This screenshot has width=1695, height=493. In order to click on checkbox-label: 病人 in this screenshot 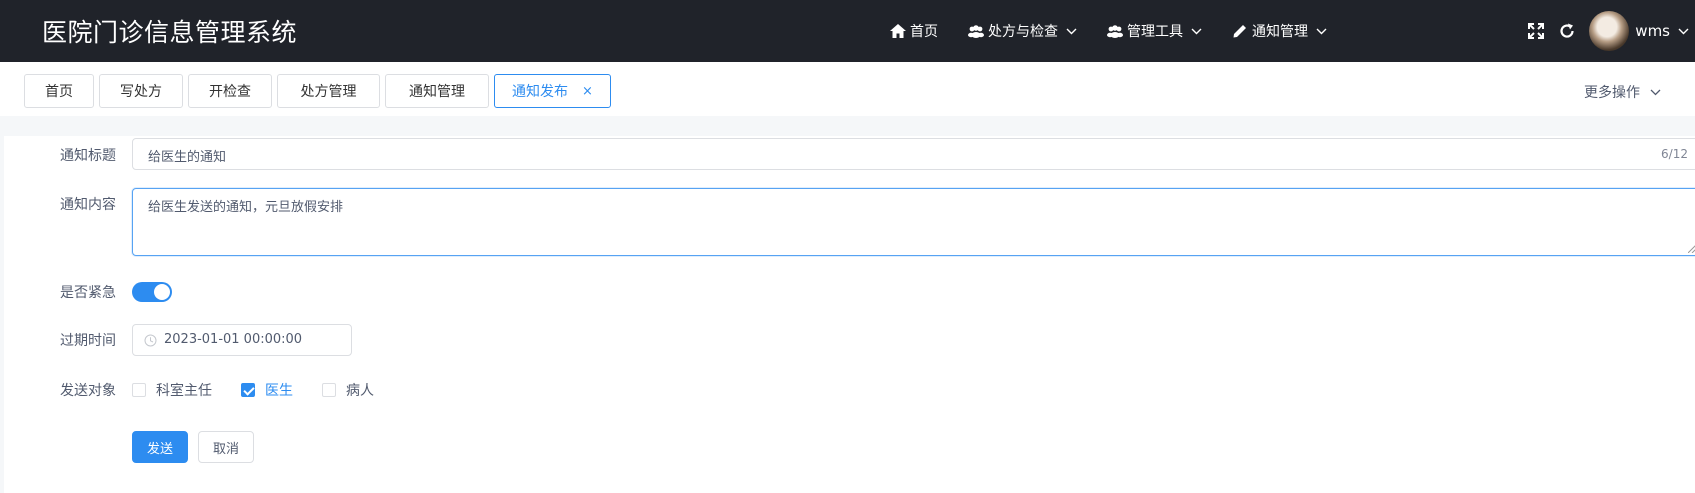, I will do `click(360, 391)`.